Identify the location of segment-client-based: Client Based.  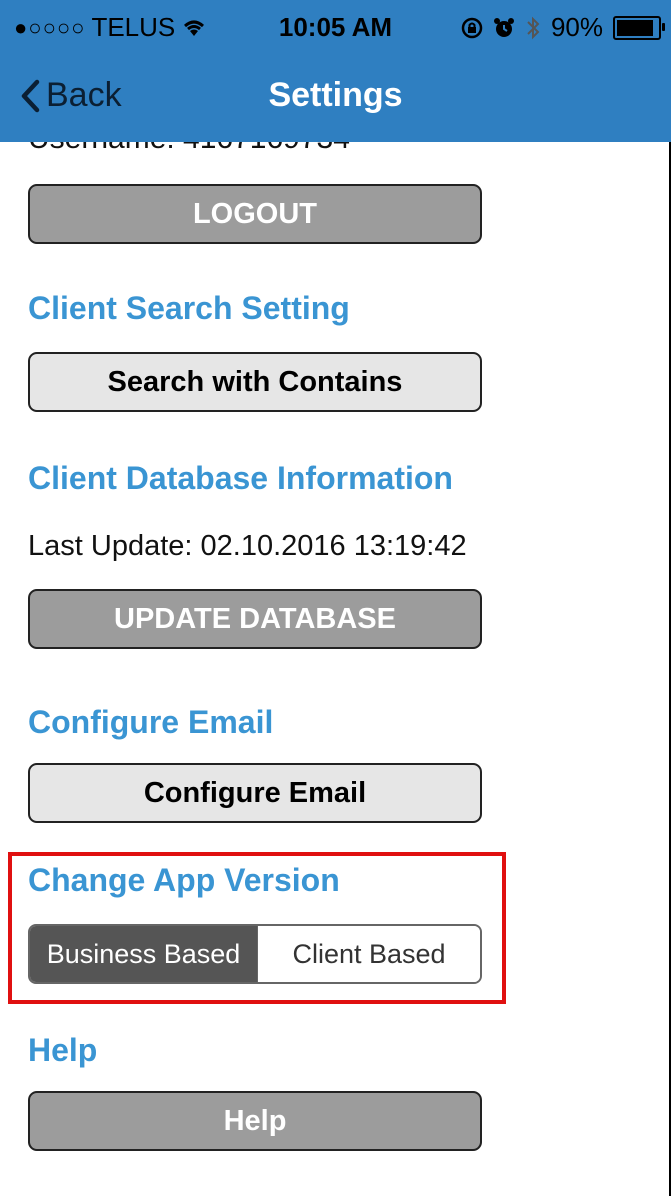
(368, 954).